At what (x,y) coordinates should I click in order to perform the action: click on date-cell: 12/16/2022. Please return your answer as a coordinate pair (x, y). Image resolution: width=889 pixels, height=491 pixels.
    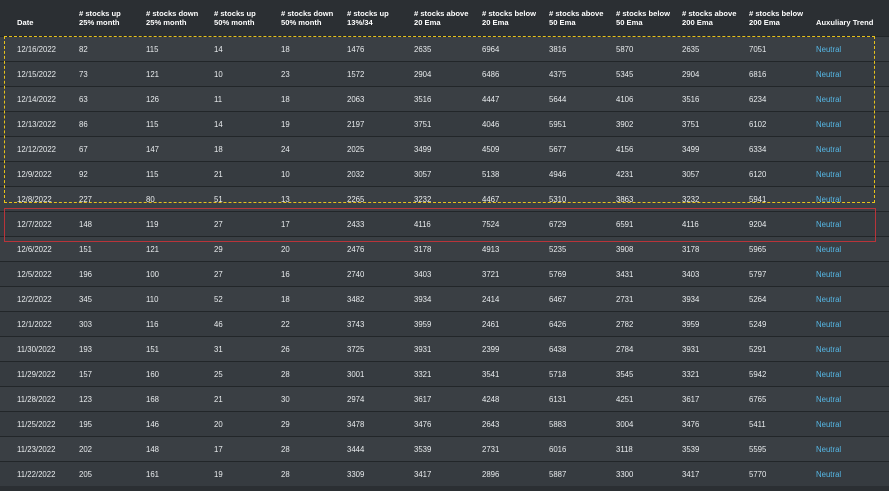
    Looking at the image, I should click on (38, 49).